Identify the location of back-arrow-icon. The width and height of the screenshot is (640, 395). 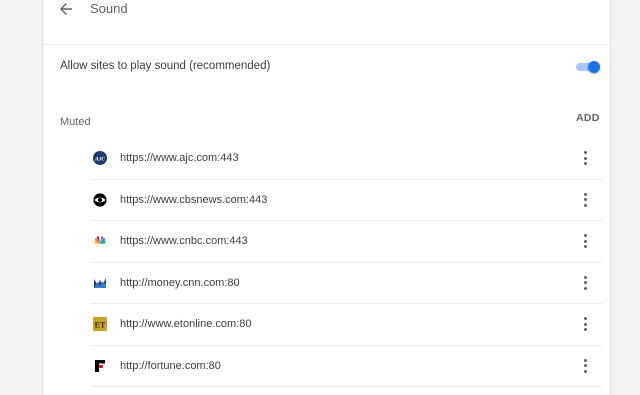
(66, 9).